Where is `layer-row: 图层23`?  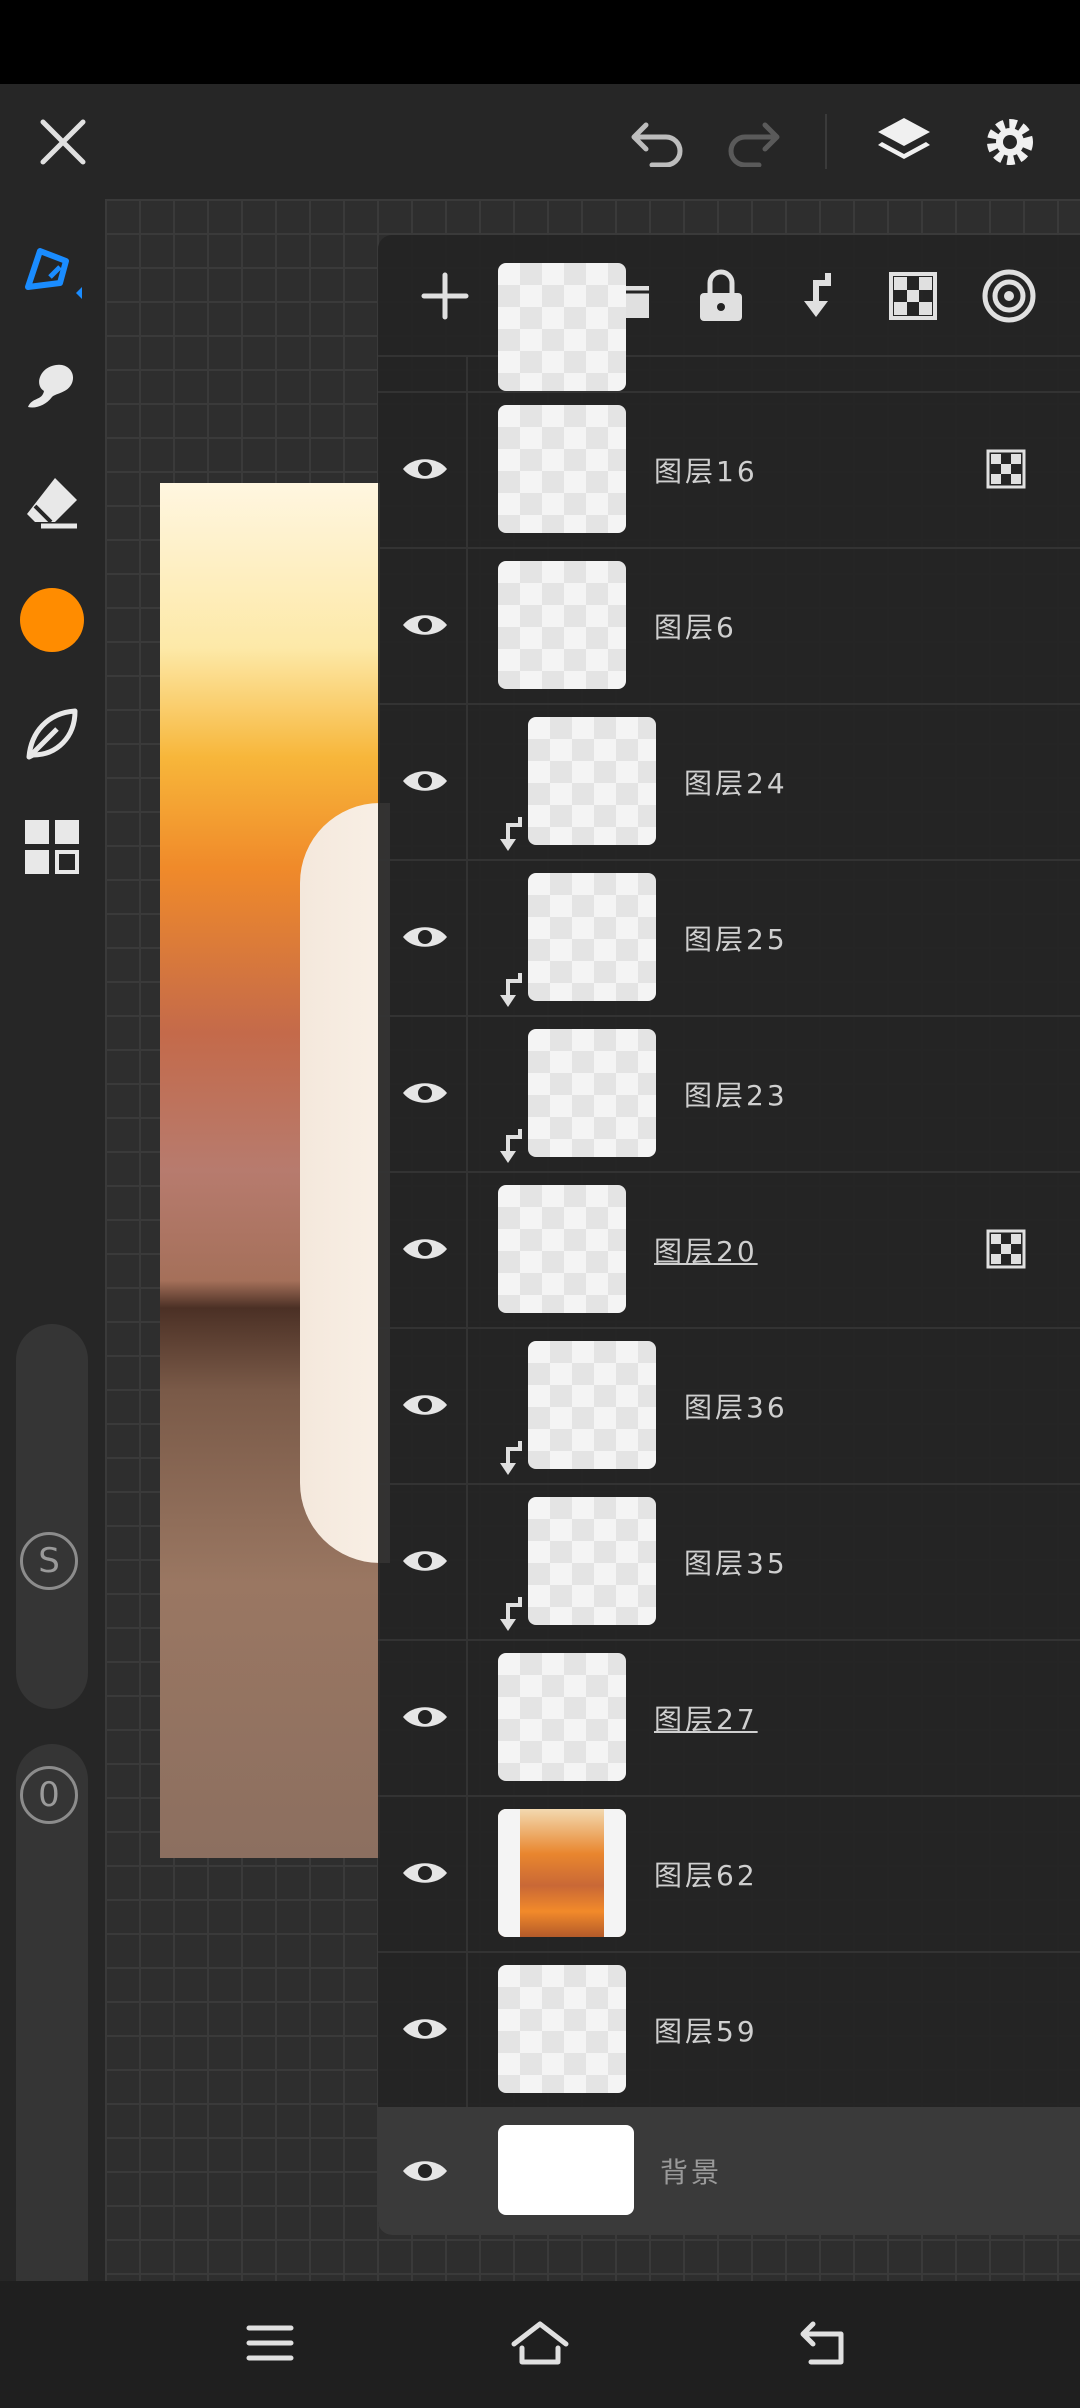 layer-row: 图层23 is located at coordinates (729, 1094).